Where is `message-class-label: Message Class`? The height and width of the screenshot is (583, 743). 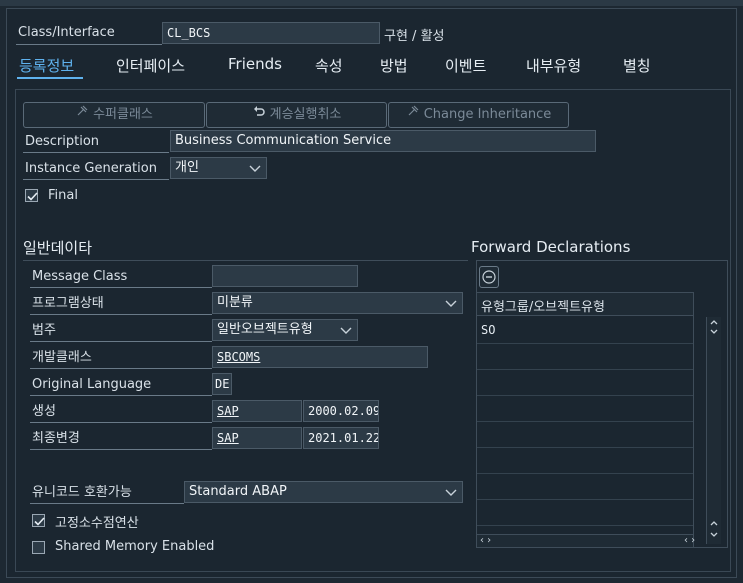 message-class-label: Message Class is located at coordinates (121, 277).